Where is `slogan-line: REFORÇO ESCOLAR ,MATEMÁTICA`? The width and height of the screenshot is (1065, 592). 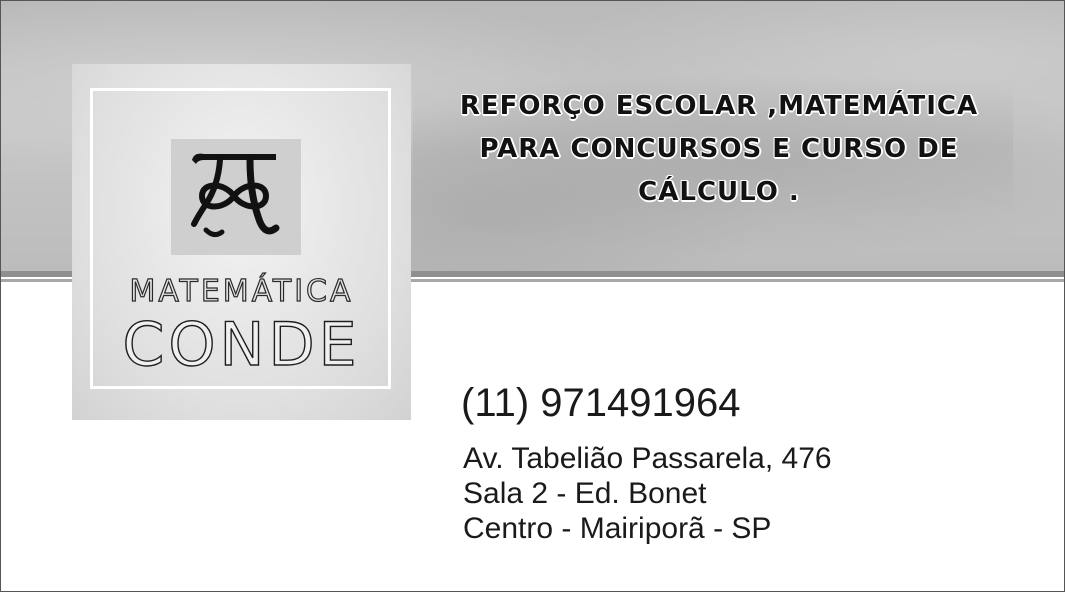 slogan-line: REFORÇO ESCOLAR ,MATEMÁTICA is located at coordinates (719, 106).